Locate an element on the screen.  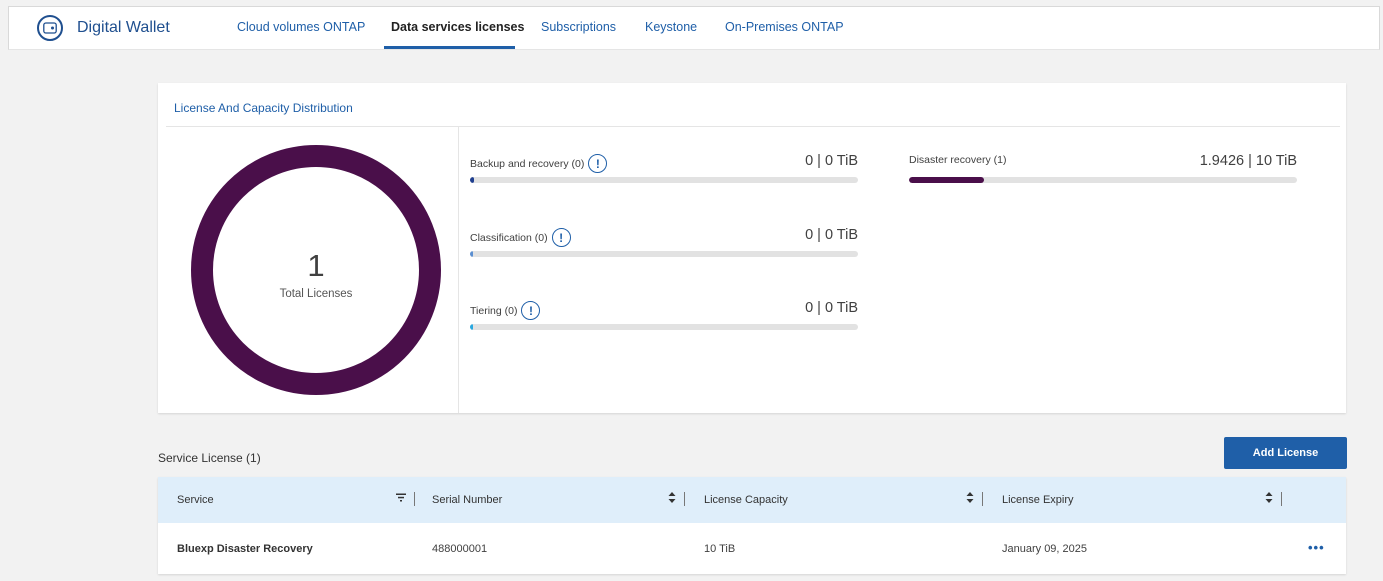
filter-icon is located at coordinates (401, 499).